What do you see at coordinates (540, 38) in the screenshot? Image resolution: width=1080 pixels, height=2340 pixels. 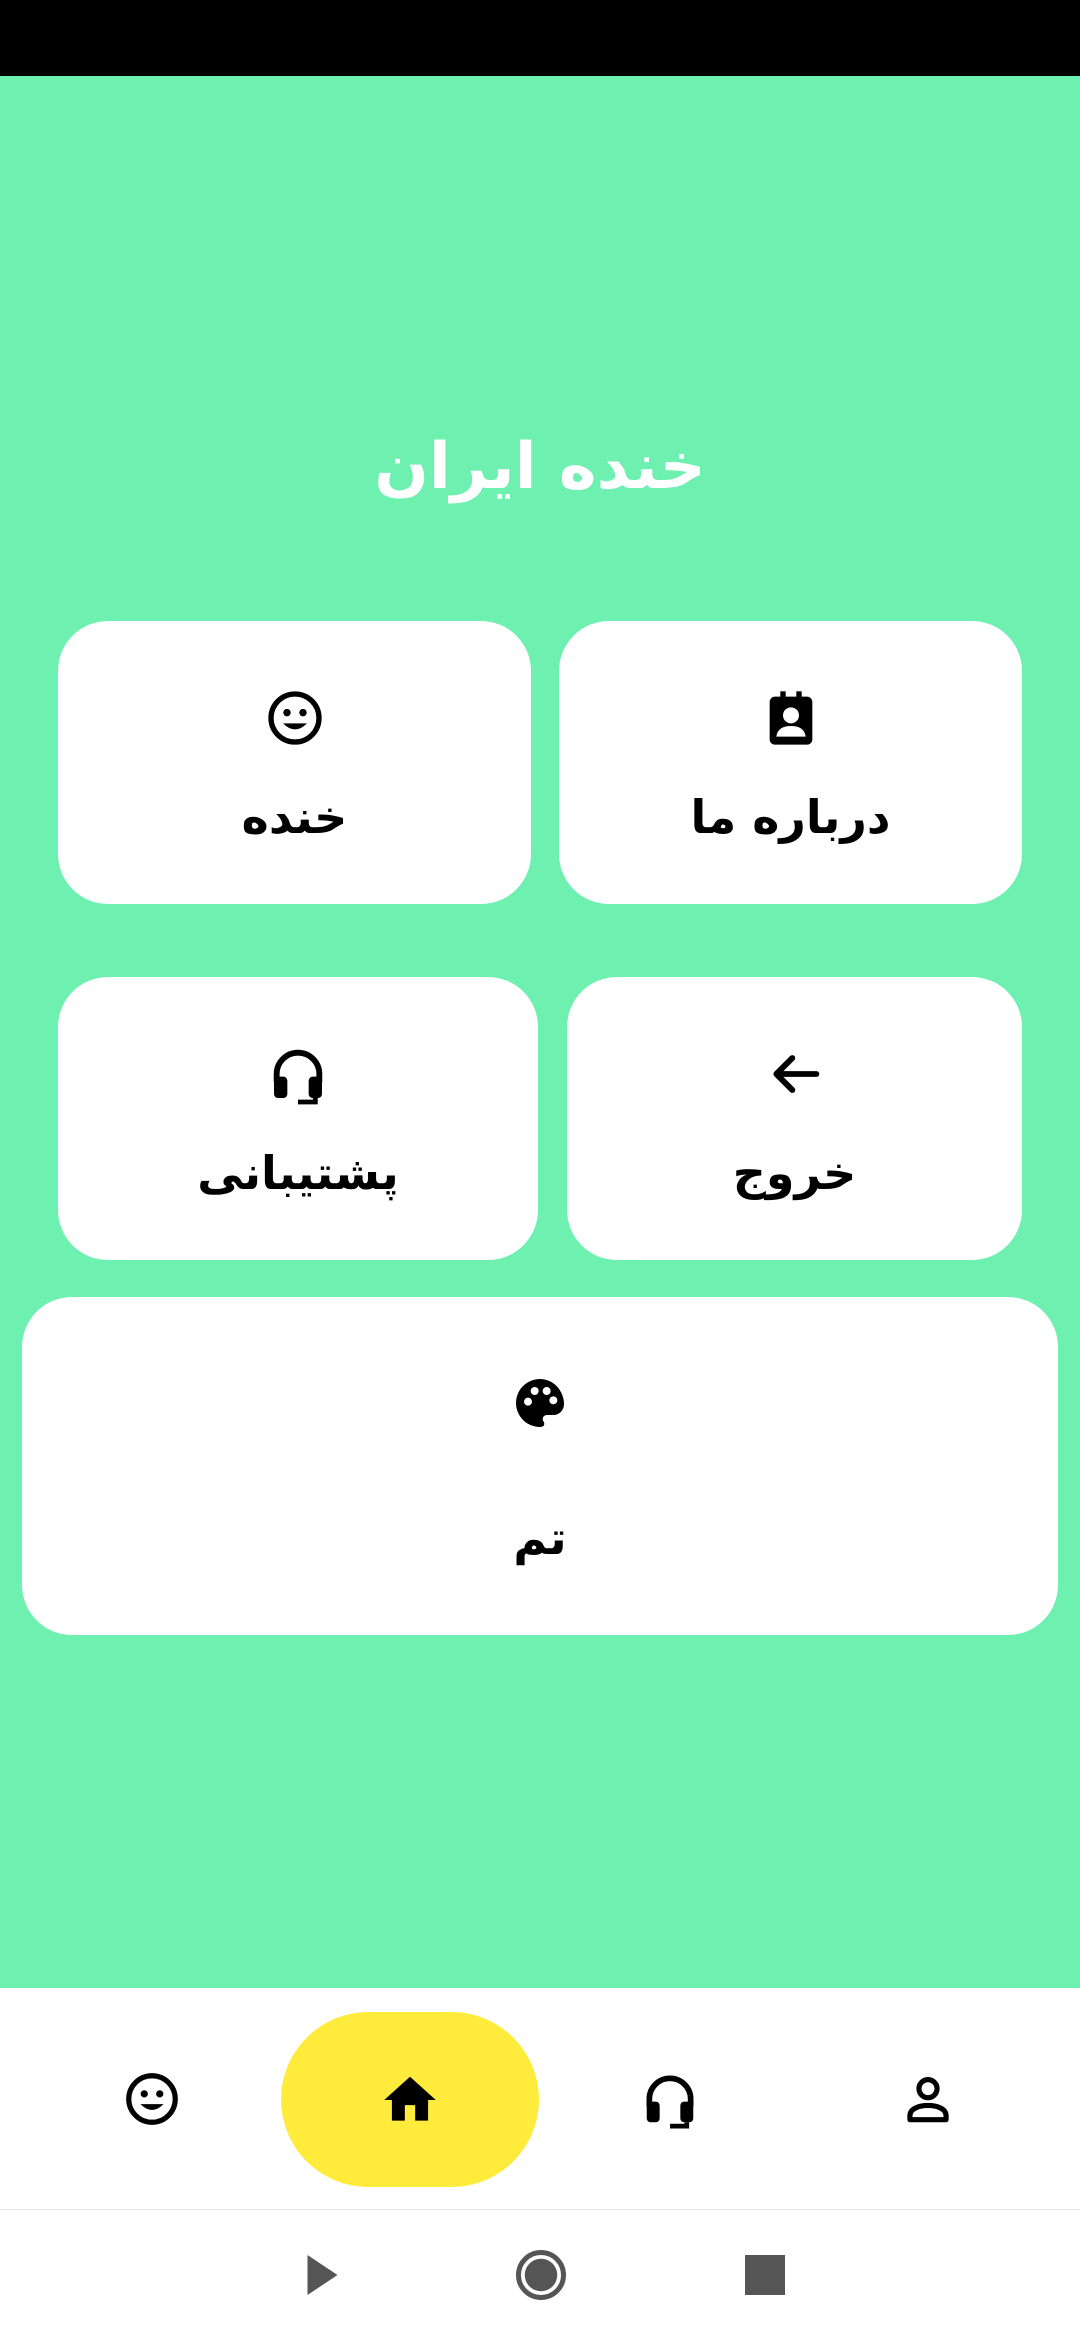 I see `status-bar` at bounding box center [540, 38].